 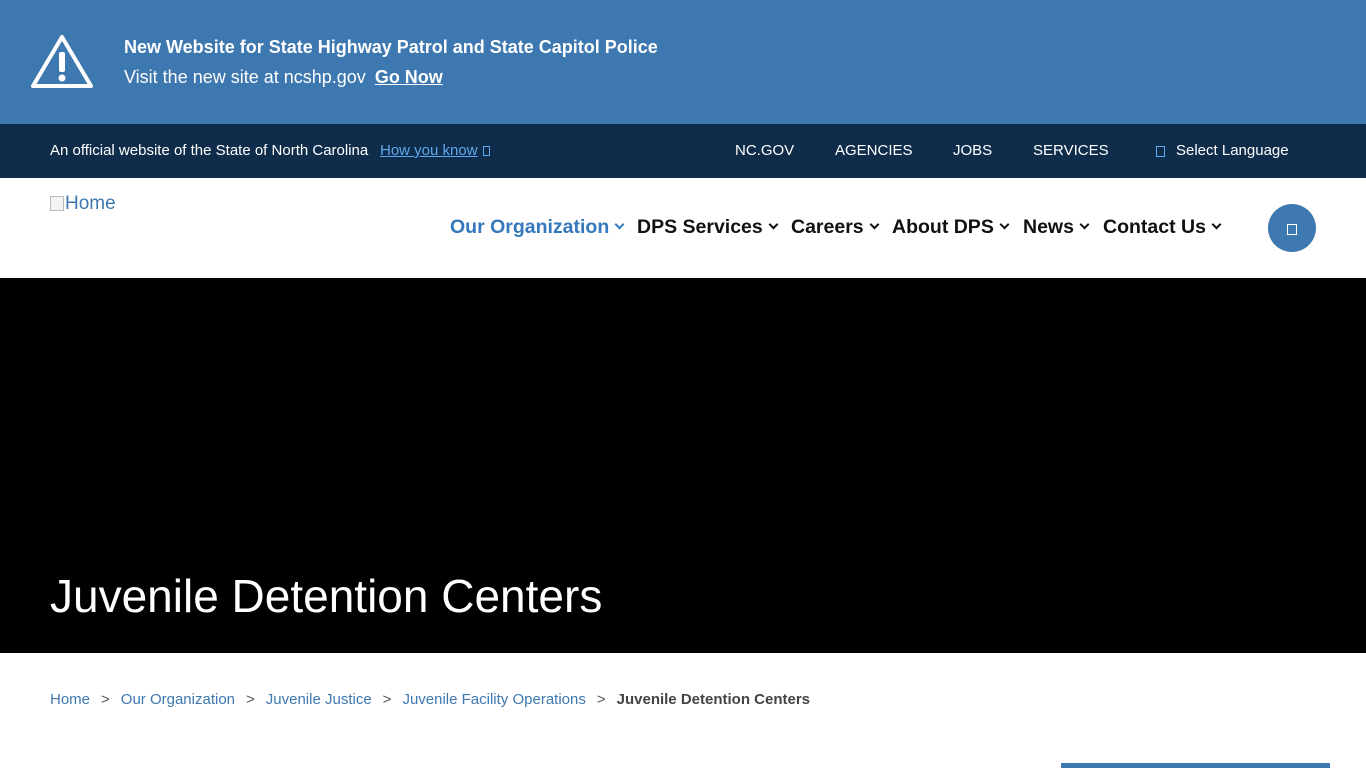 I want to click on breadcrumb-home: Home, so click(x=70, y=699).